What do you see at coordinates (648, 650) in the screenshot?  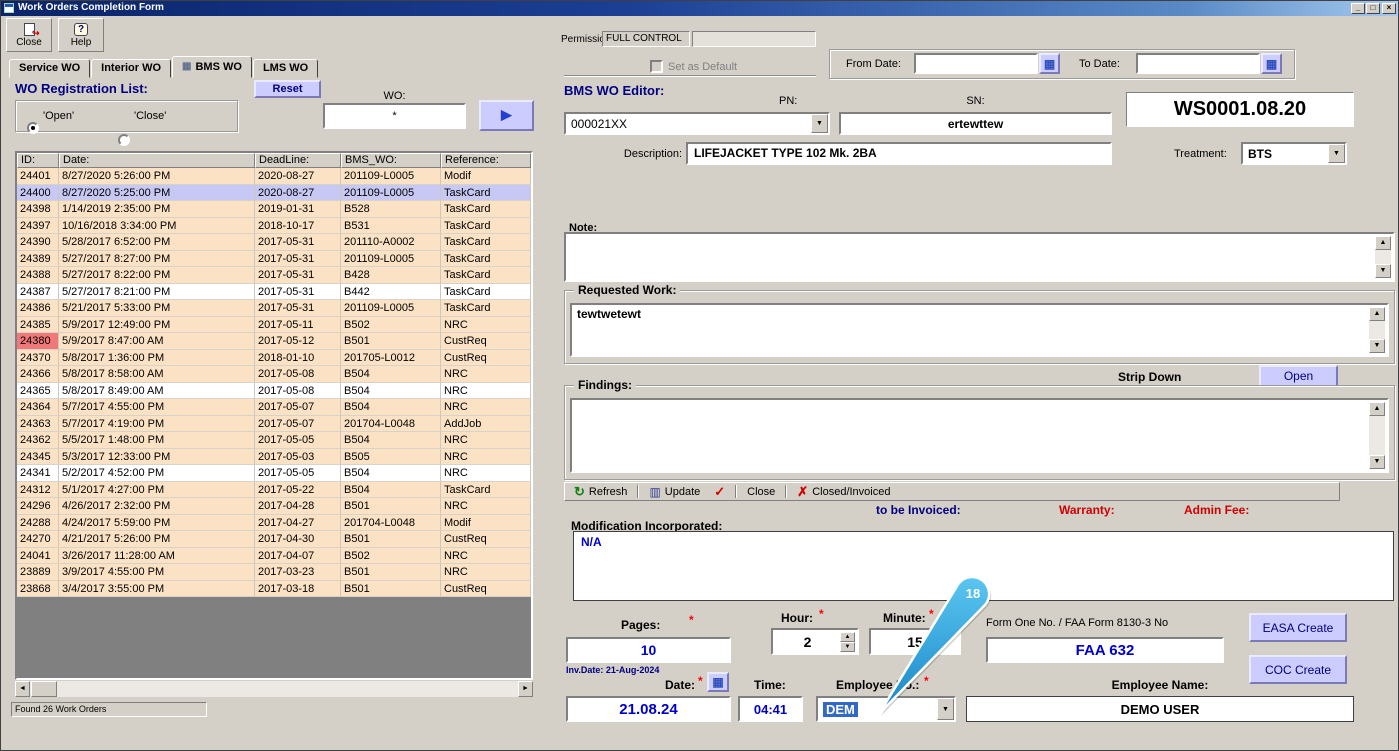 I see `pages-field: 10` at bounding box center [648, 650].